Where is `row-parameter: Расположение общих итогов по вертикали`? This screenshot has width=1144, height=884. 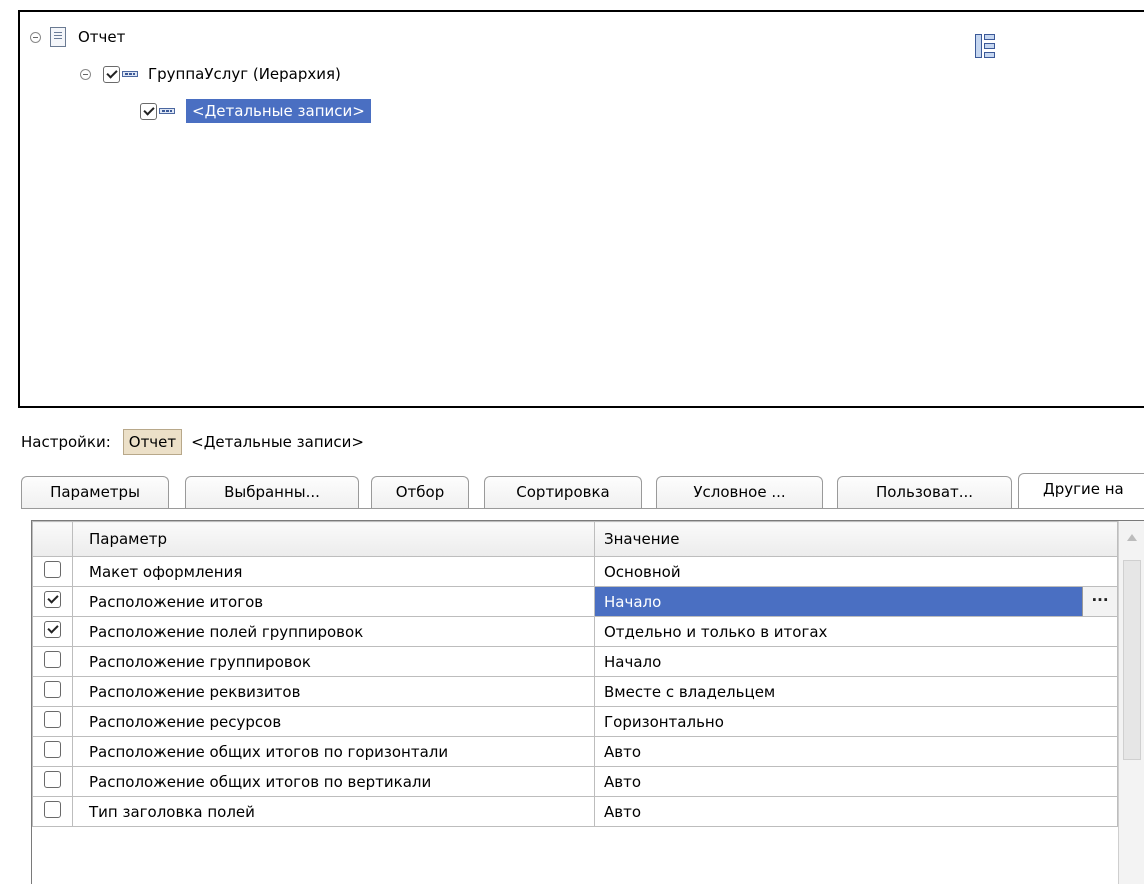 row-parameter: Расположение общих итогов по вертикали is located at coordinates (333, 781).